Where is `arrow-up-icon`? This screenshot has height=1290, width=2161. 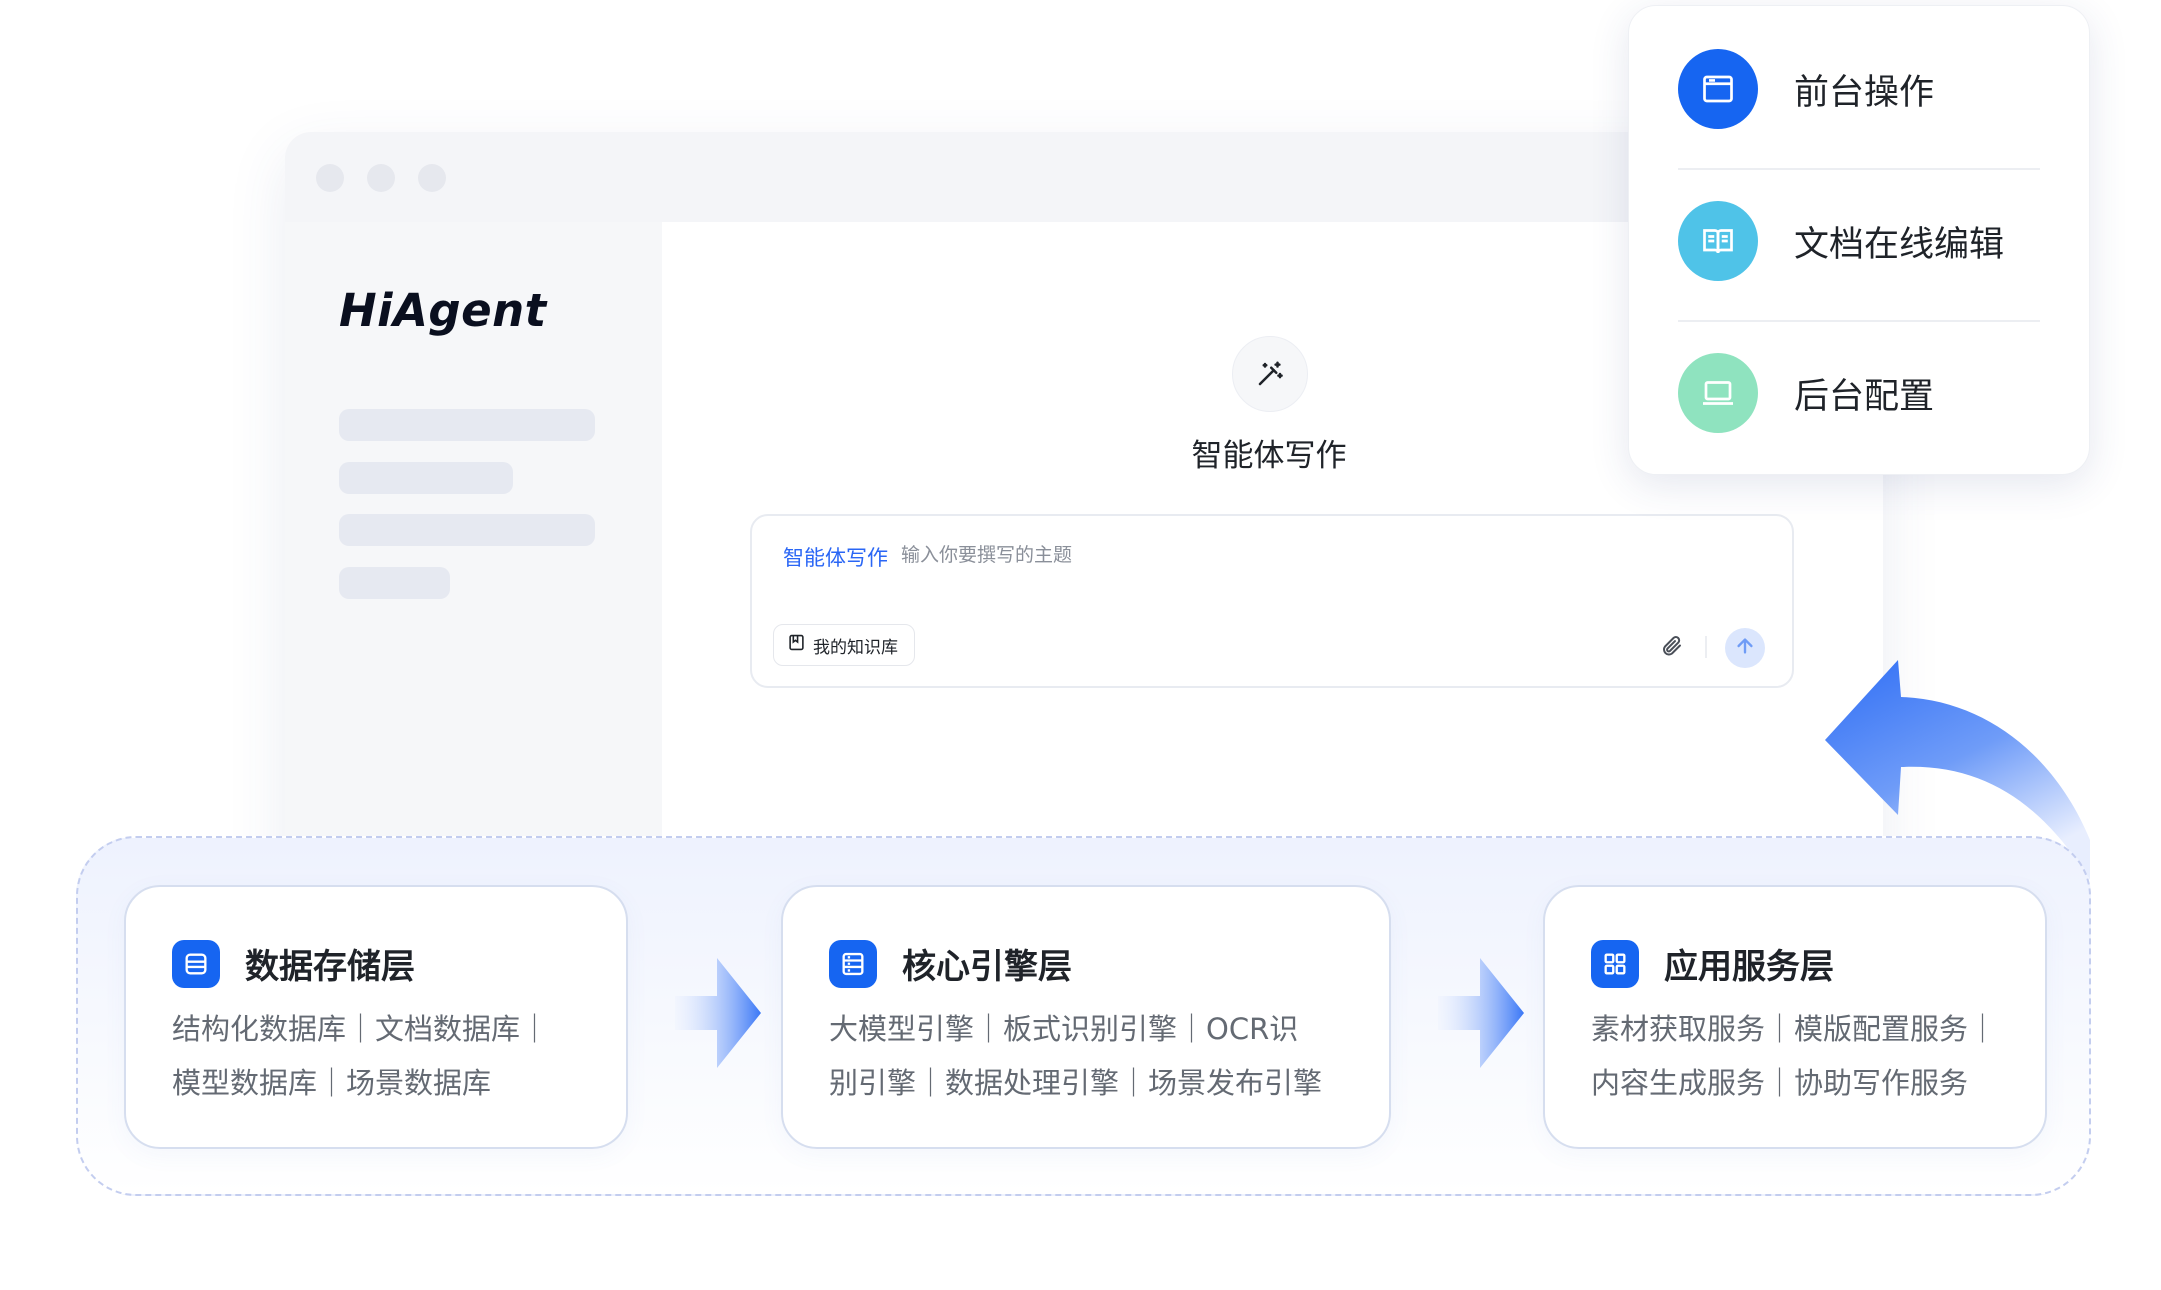 arrow-up-icon is located at coordinates (1745, 648).